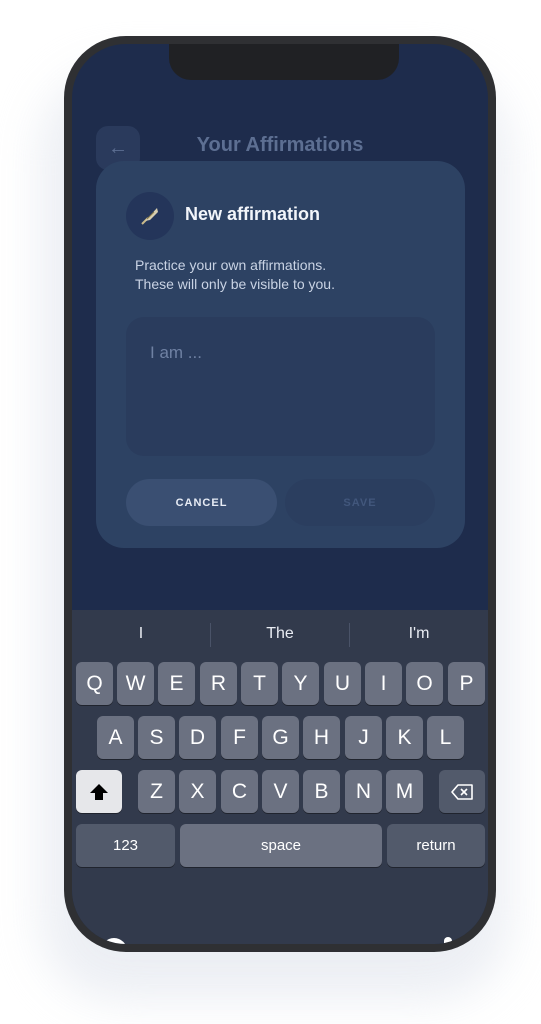 Image resolution: width=541 pixels, height=1024 pixels. I want to click on key-g: G, so click(280, 737).